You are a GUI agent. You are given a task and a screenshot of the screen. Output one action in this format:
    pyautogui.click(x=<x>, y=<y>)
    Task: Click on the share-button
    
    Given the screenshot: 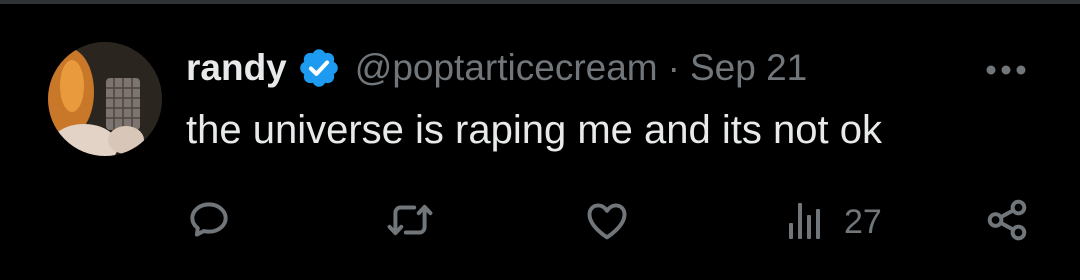 What is the action you would take?
    pyautogui.click(x=1007, y=222)
    